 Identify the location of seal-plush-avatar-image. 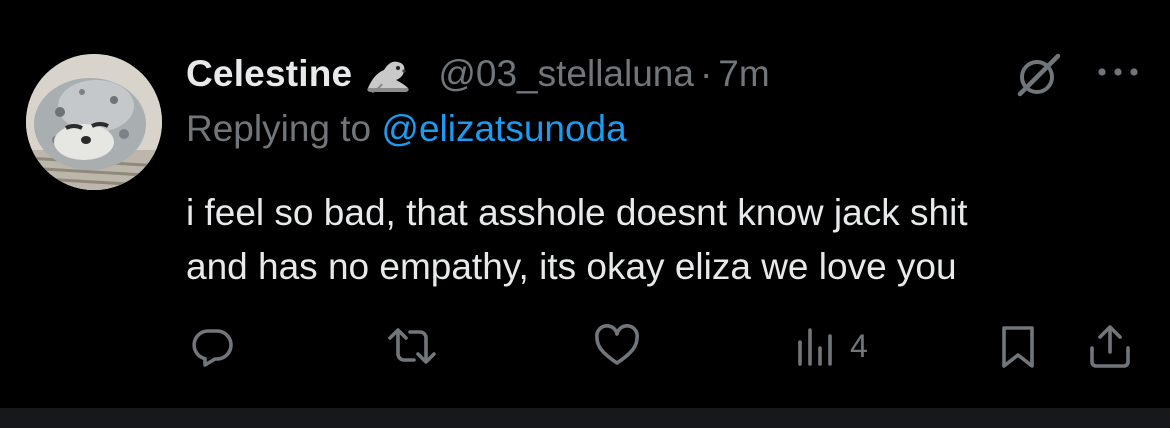
(94, 122).